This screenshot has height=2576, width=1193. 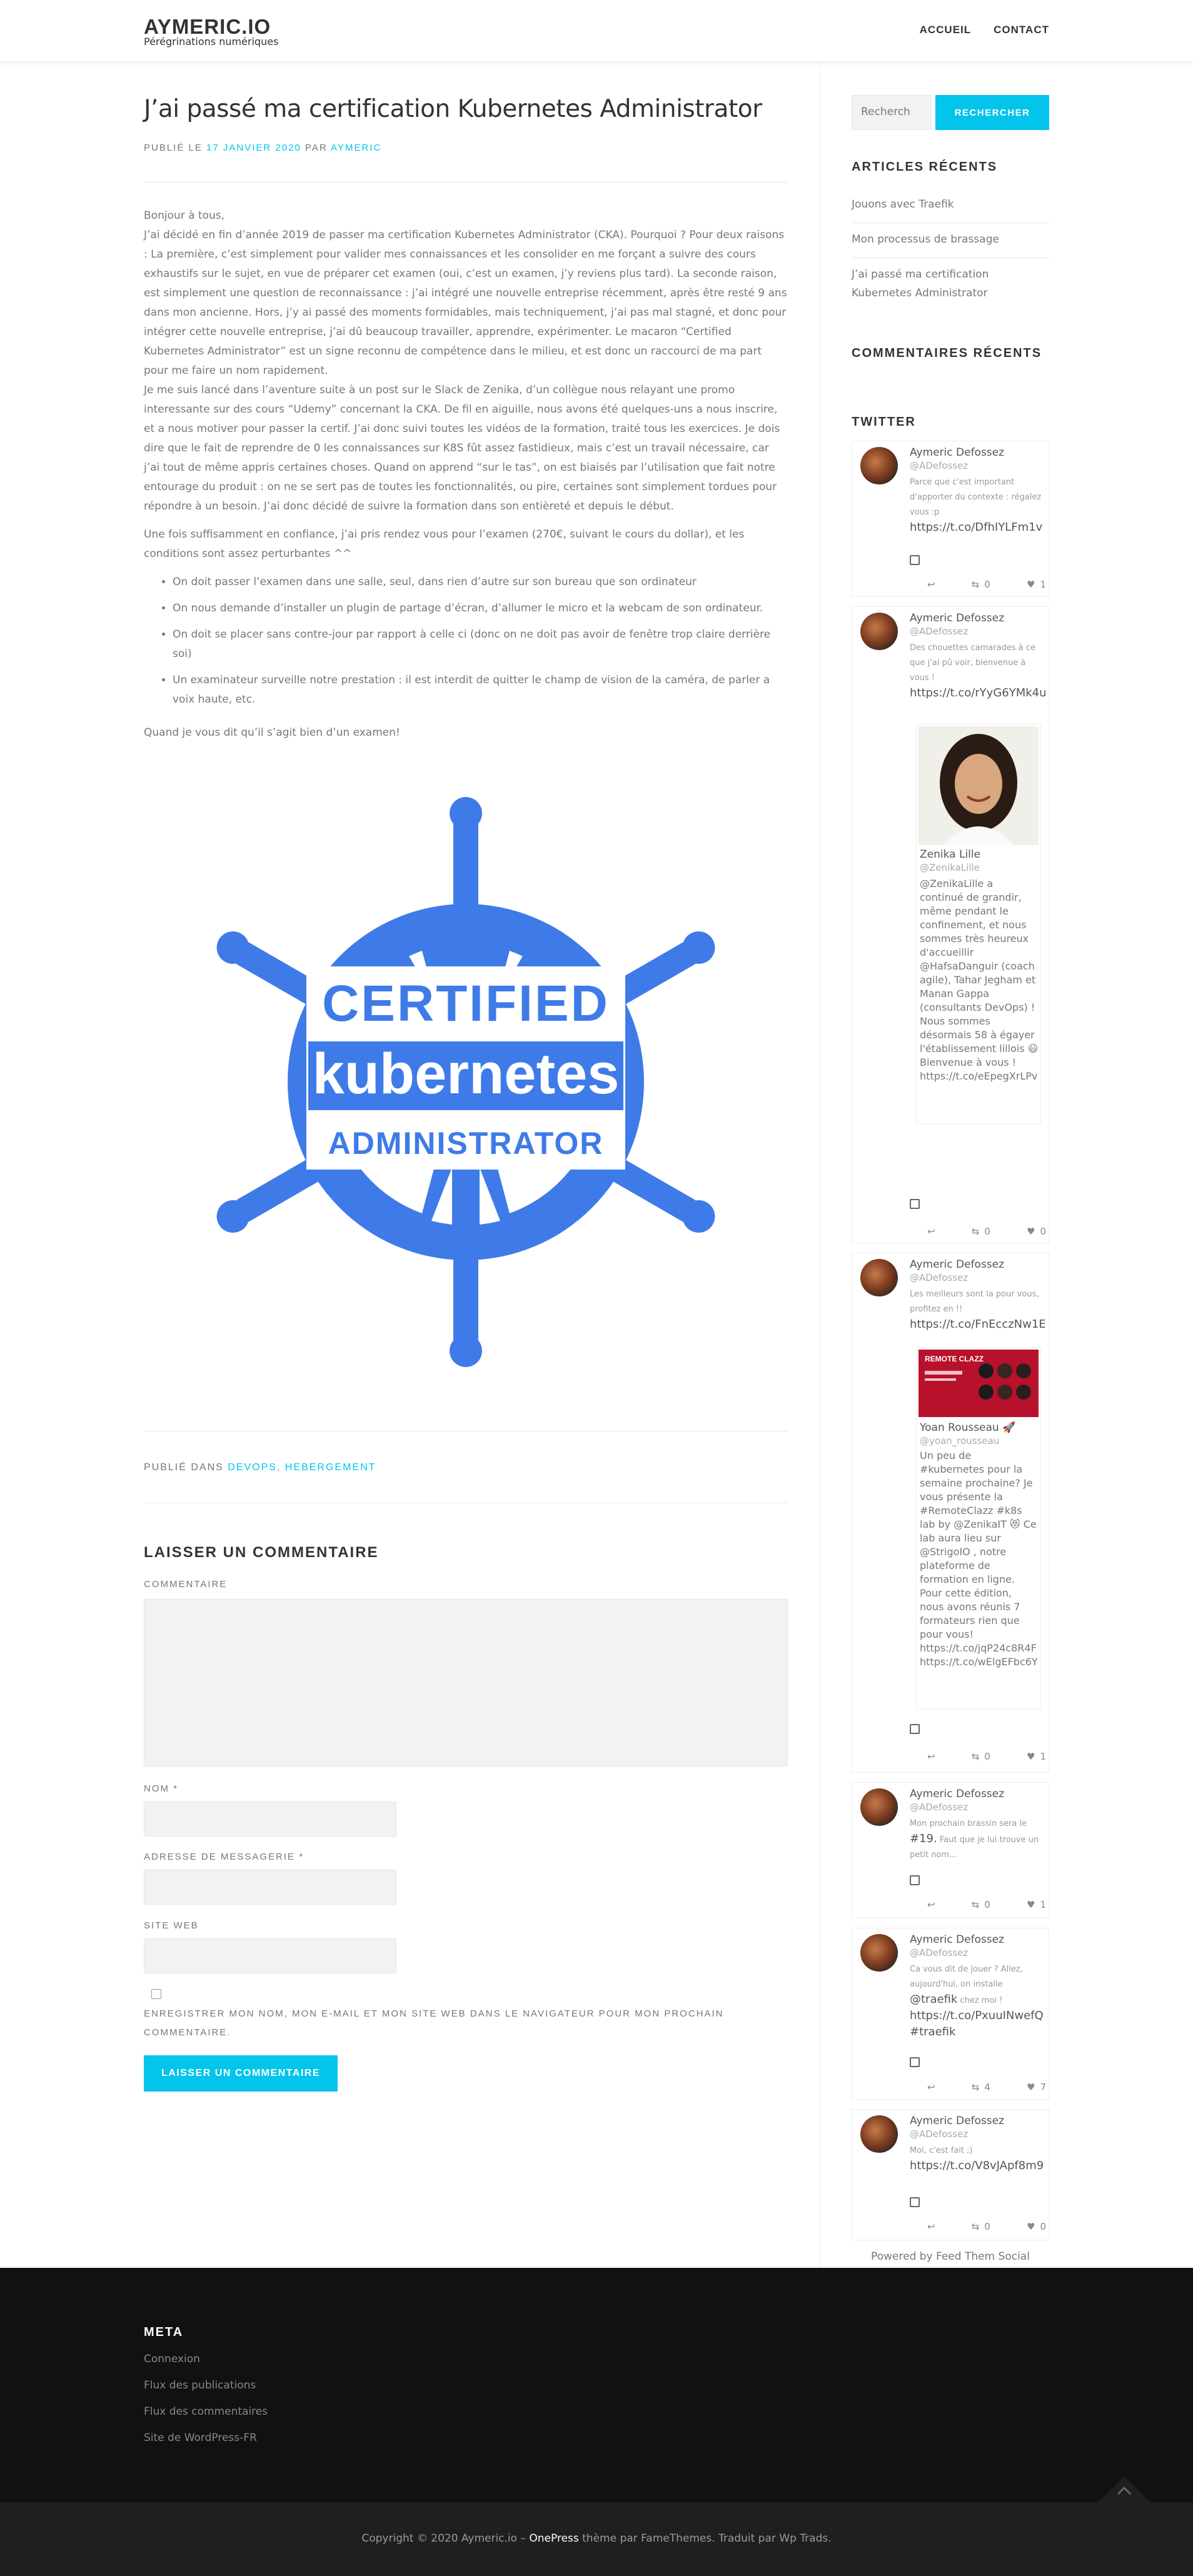 I want to click on post-date-link: 17 JANVIER 2020, so click(x=253, y=148).